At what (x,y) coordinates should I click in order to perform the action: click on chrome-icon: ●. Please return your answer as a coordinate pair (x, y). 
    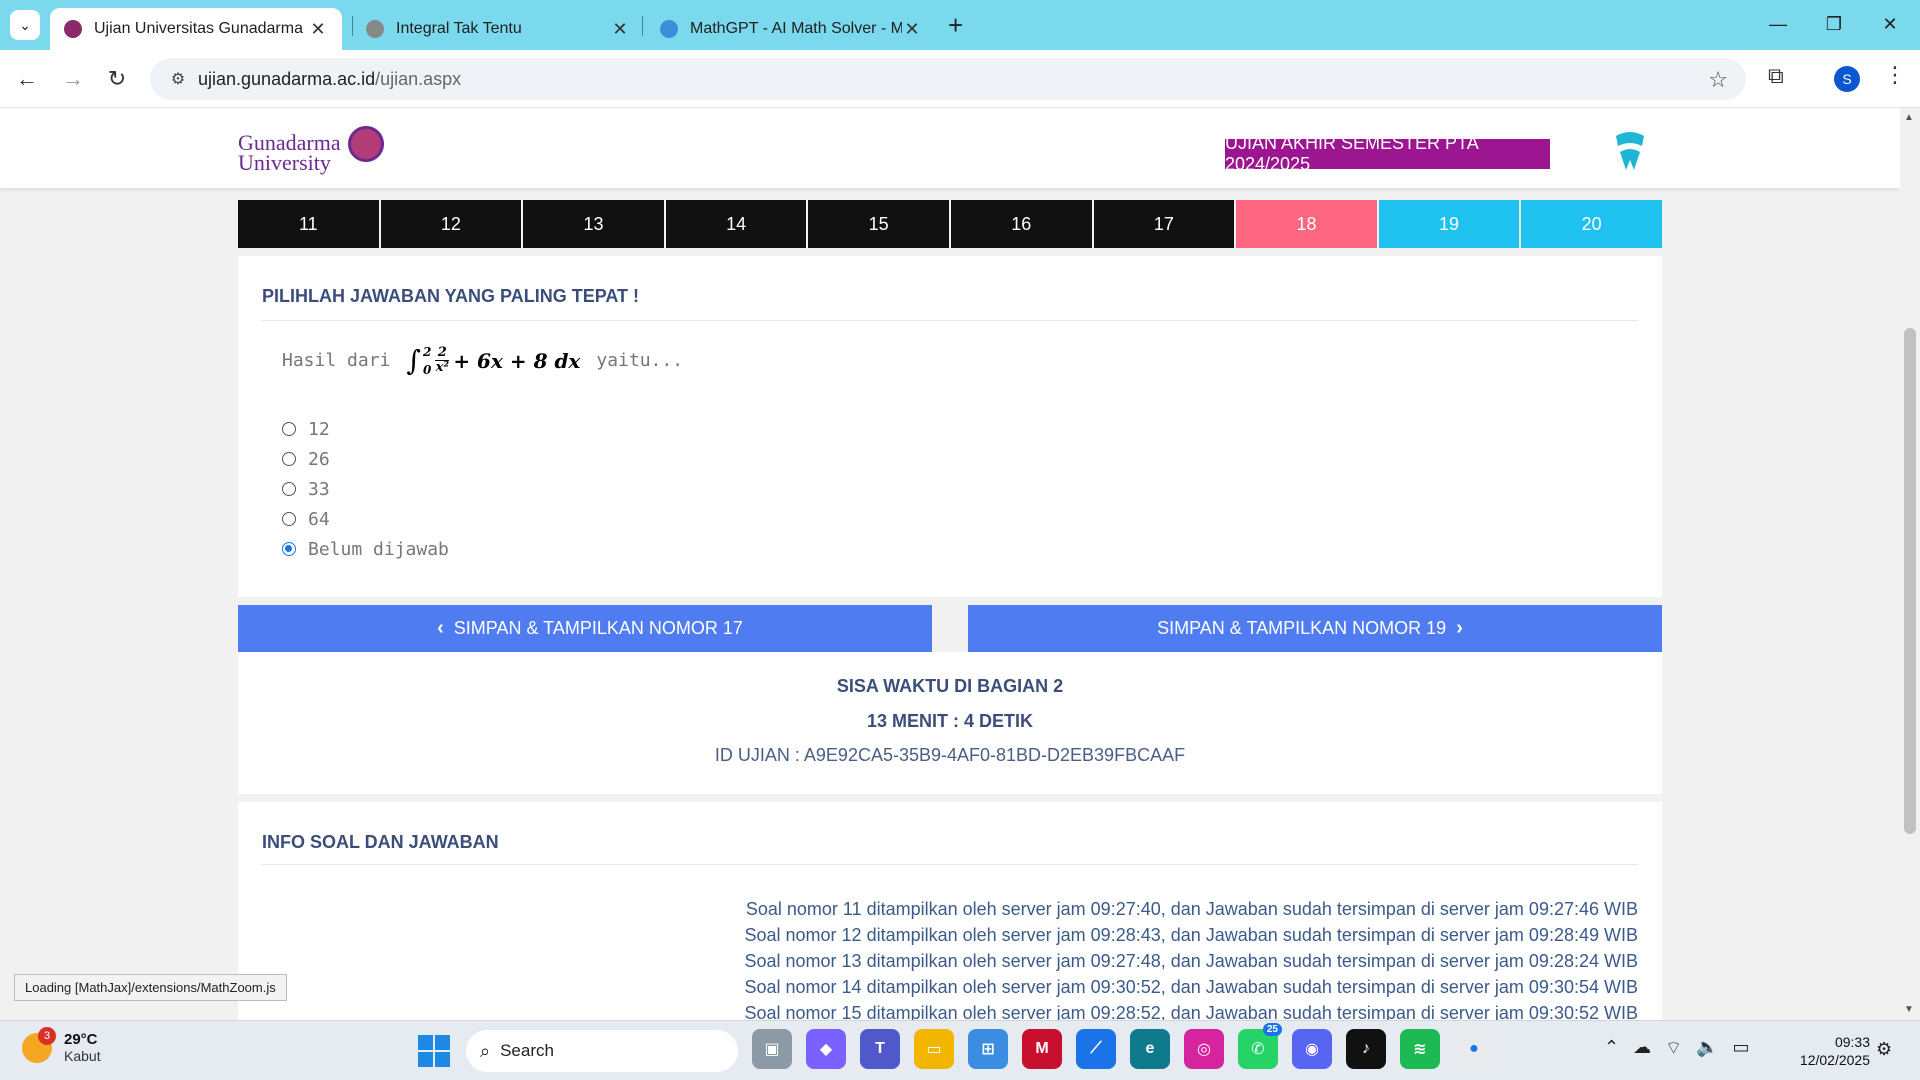
    Looking at the image, I should click on (1474, 1049).